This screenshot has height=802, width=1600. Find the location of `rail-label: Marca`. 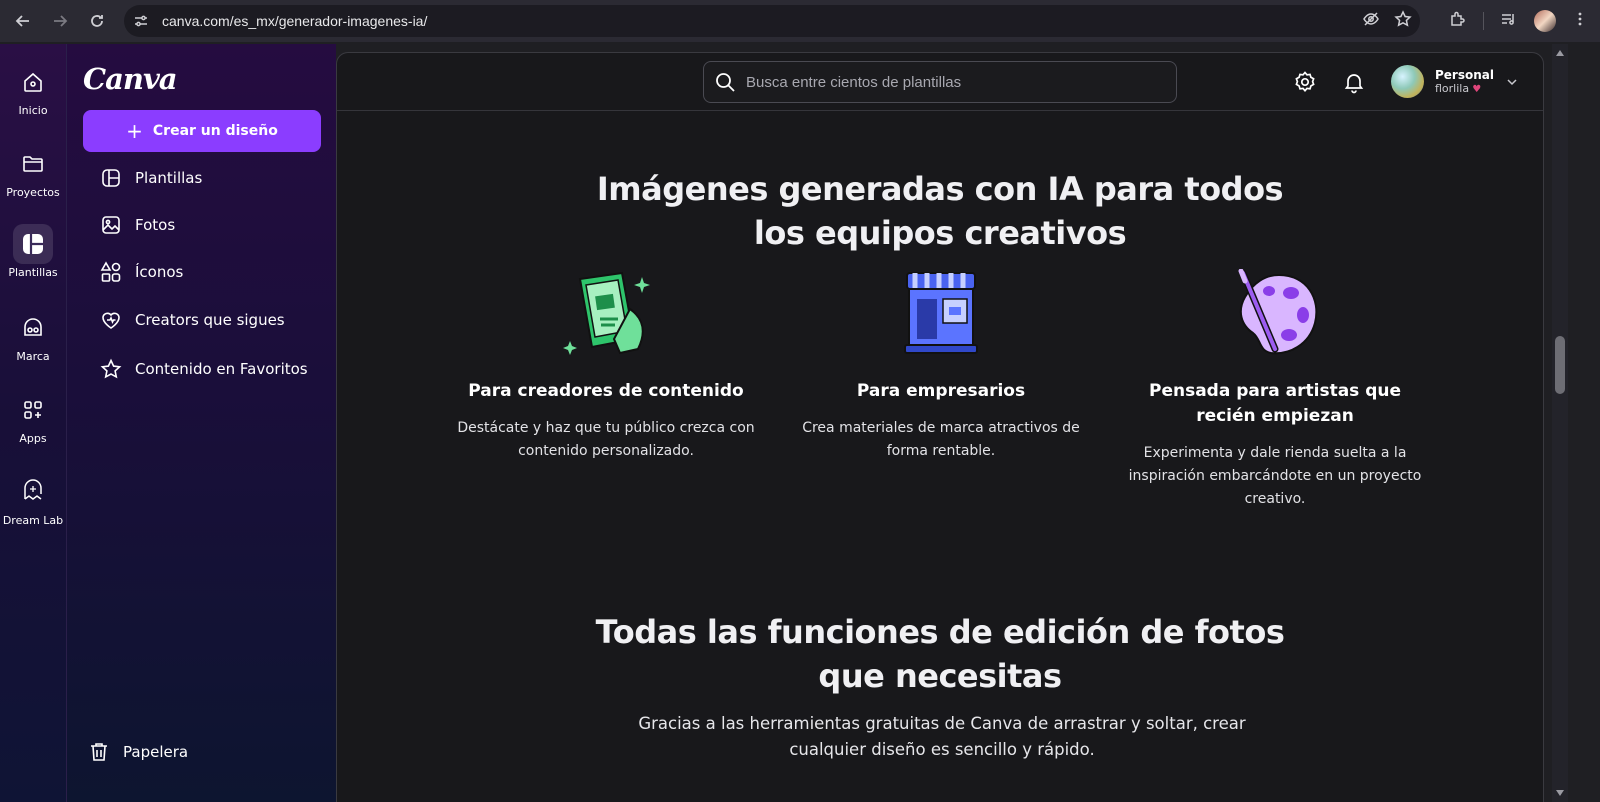

rail-label: Marca is located at coordinates (33, 356).